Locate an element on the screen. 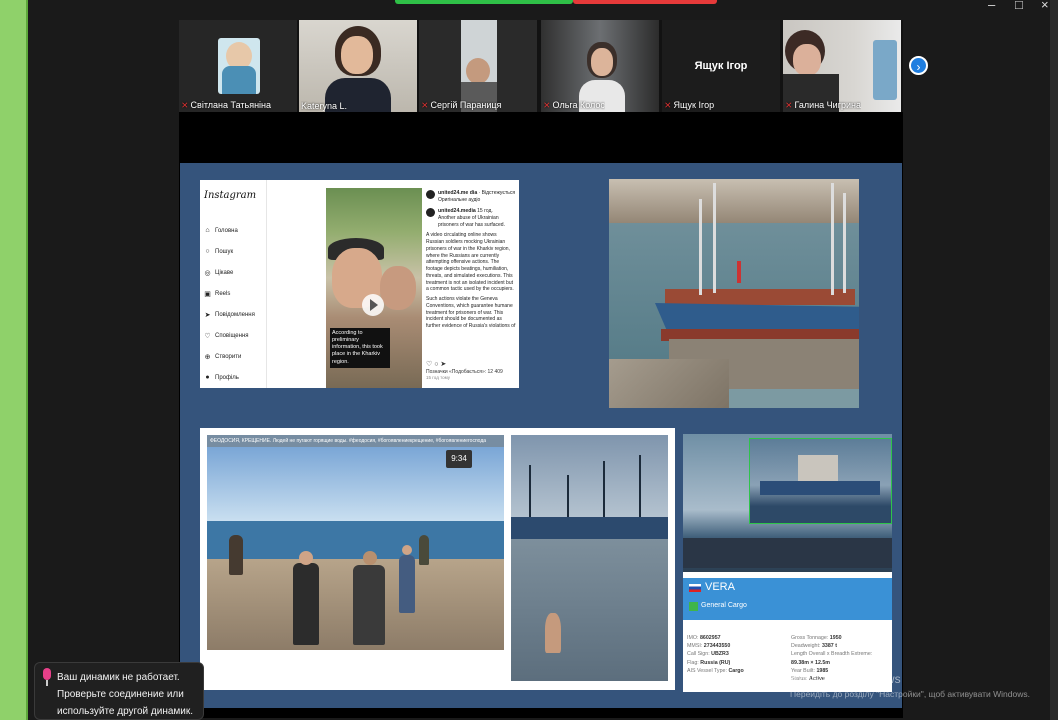 The height and width of the screenshot is (720, 1058). posted-time: 15 год тому is located at coordinates (438, 377).